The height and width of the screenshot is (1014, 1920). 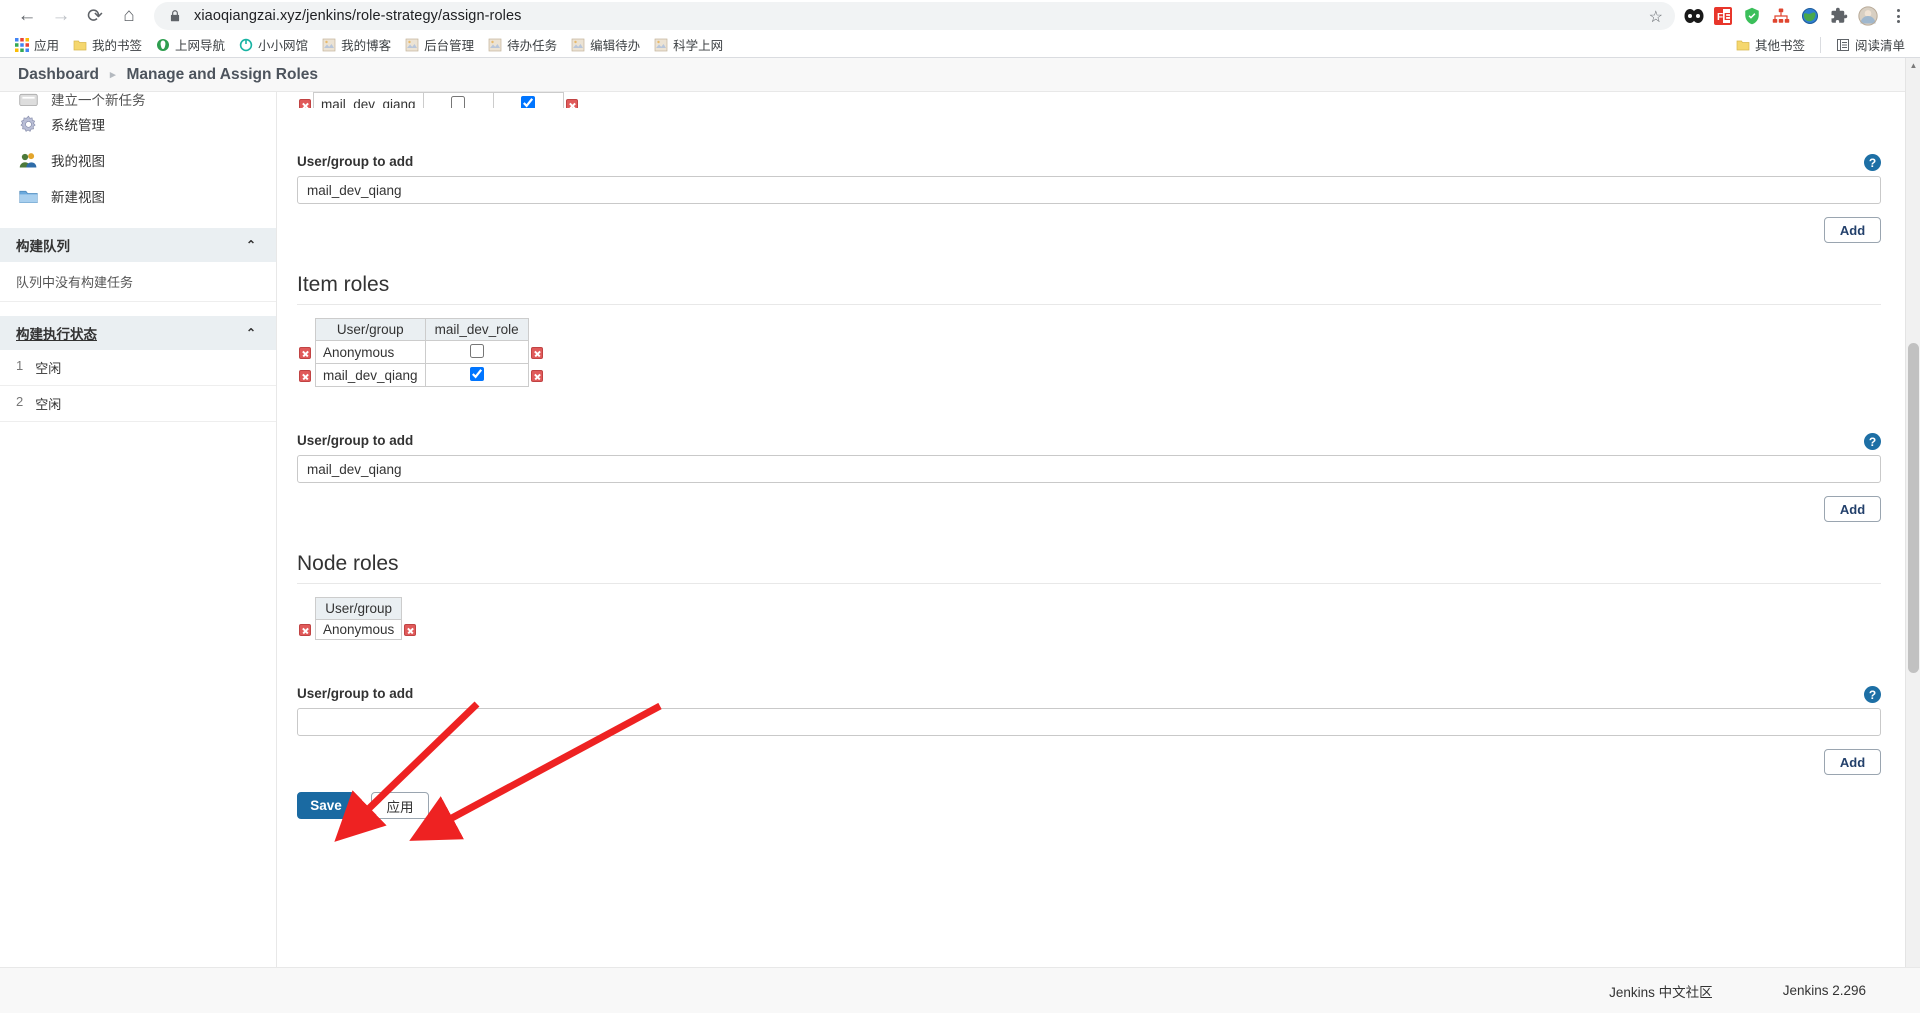 I want to click on sidebar-item-my-views: 我的视图, so click(x=138, y=160).